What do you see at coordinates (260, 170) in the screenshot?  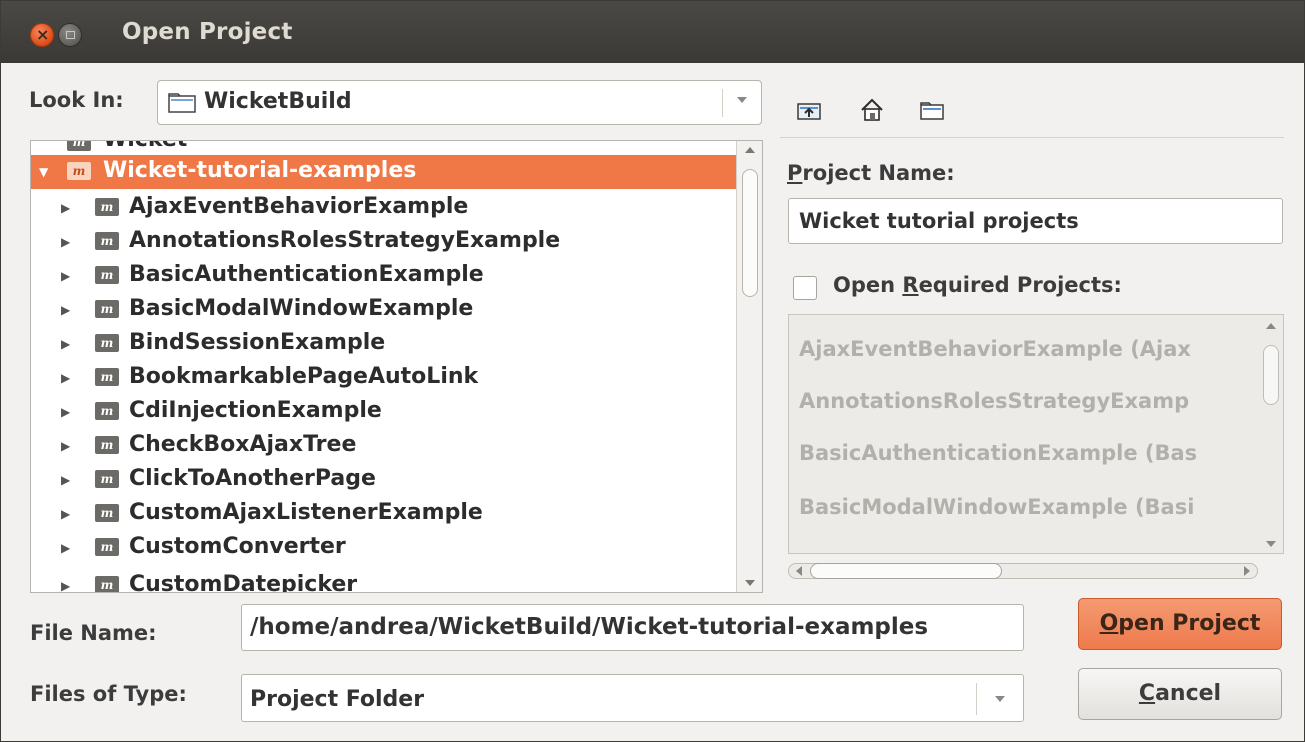 I see `tree-item-label: Wicket-tutorial-examples` at bounding box center [260, 170].